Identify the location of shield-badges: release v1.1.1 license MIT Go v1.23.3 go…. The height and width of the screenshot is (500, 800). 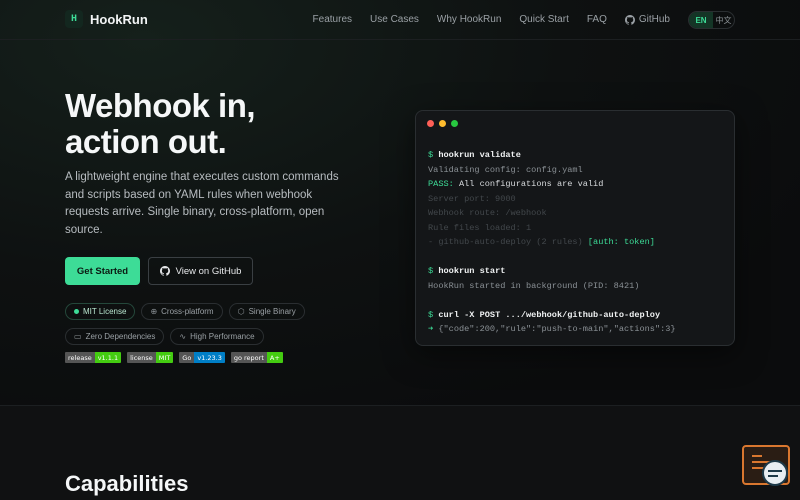
(174, 357).